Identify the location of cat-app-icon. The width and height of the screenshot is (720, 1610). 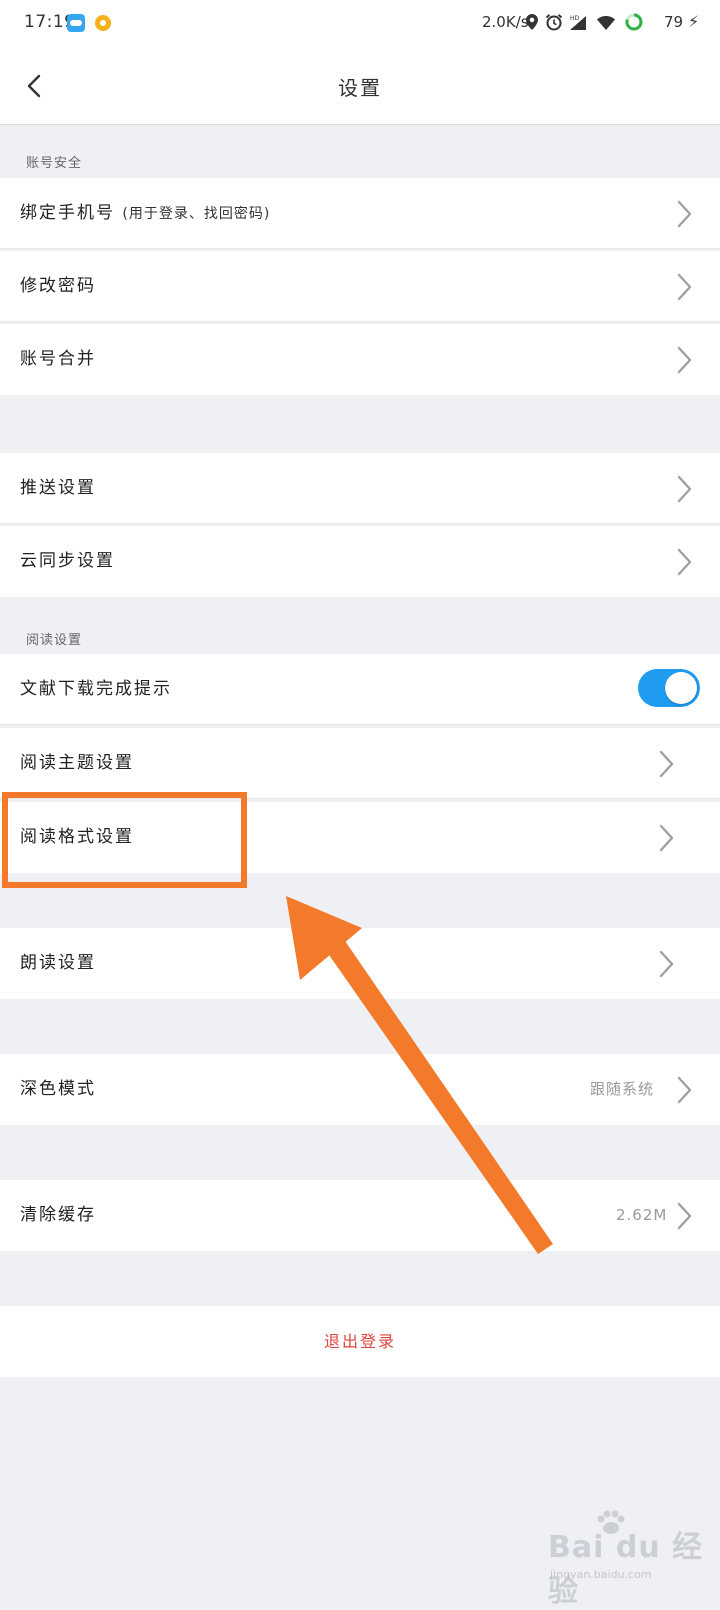
(103, 23).